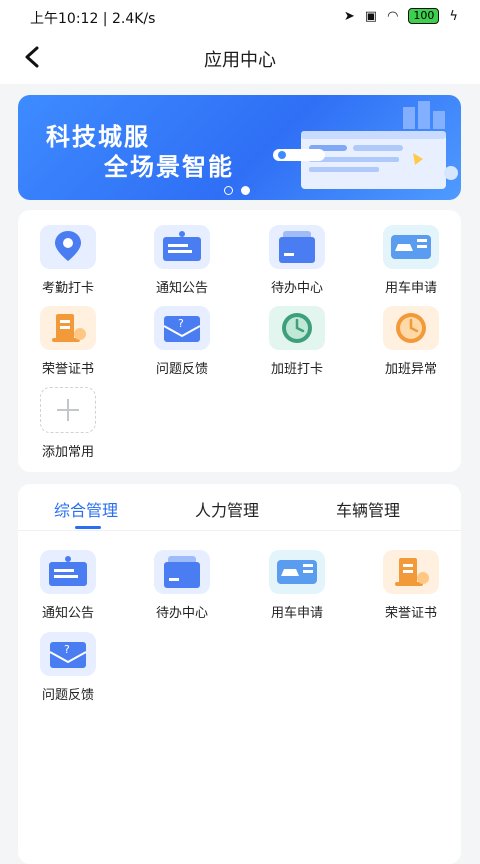  I want to click on app-overtime-exception: 加班异常, so click(411, 343).